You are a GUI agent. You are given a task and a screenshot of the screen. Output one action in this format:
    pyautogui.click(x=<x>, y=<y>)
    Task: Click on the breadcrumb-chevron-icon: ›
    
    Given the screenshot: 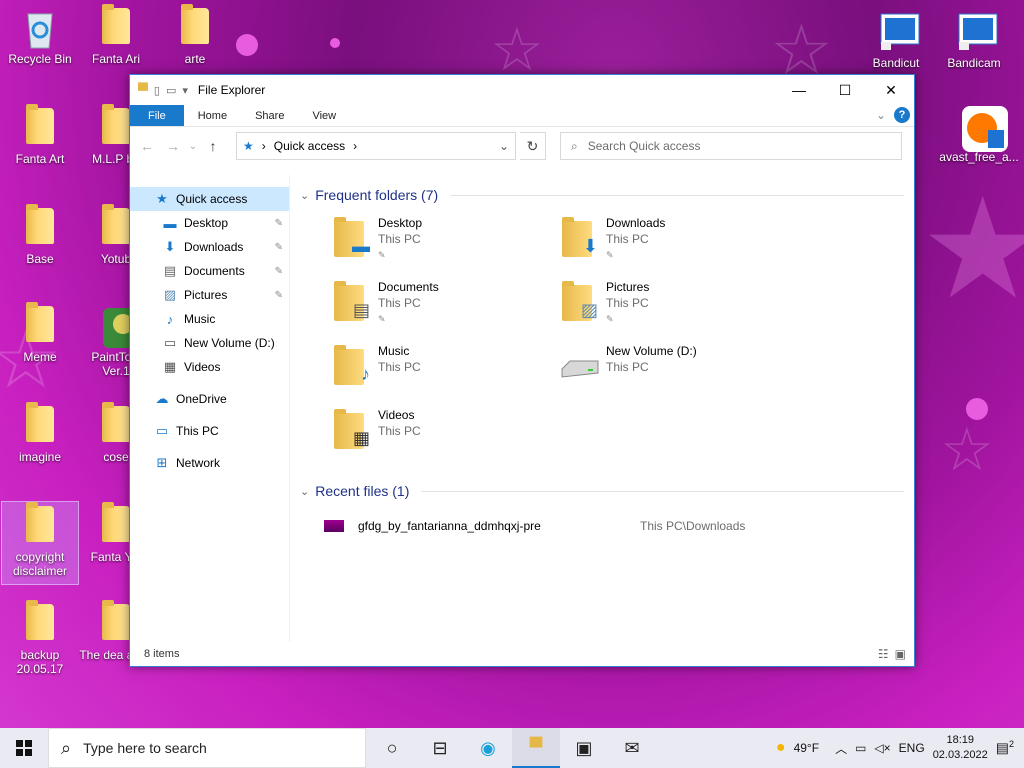 What is the action you would take?
    pyautogui.click(x=355, y=146)
    